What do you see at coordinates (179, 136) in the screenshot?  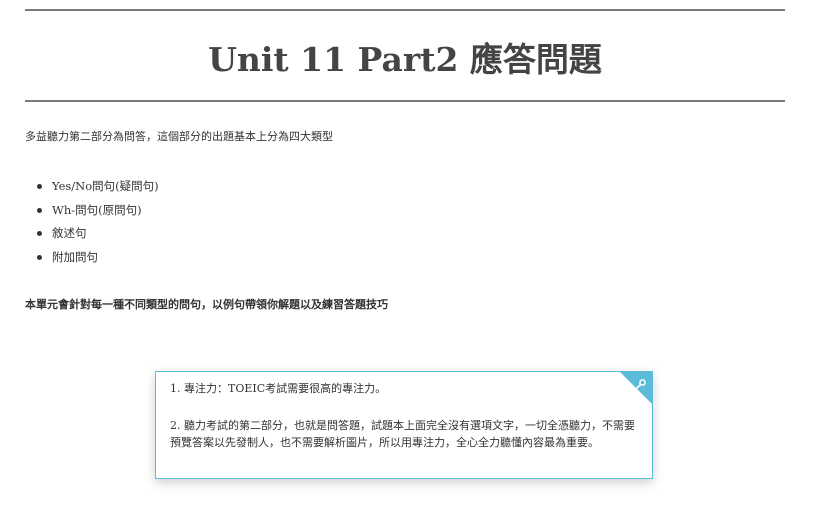 I see `intro-text: 多益聽力第二部分為問答，這個部分的出題基本上分為四大類型` at bounding box center [179, 136].